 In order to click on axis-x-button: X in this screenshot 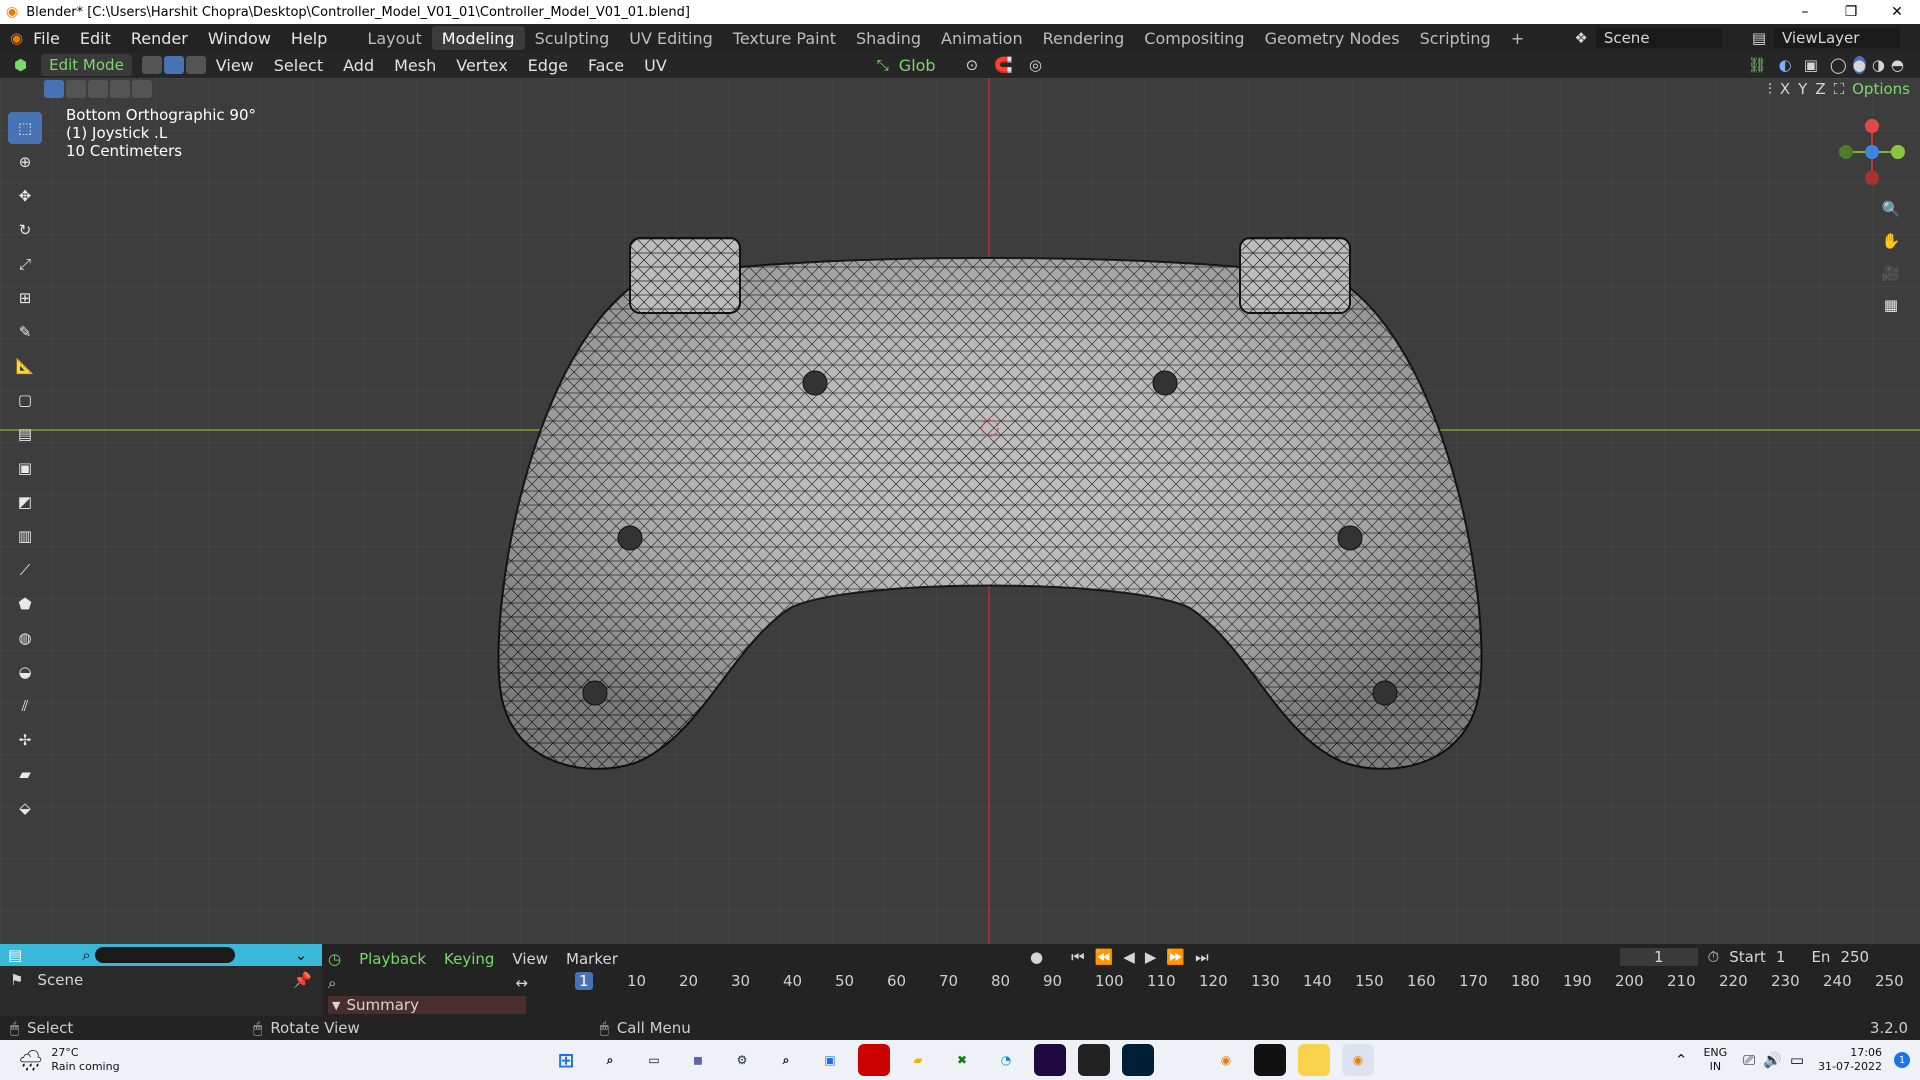, I will do `click(1785, 89)`.